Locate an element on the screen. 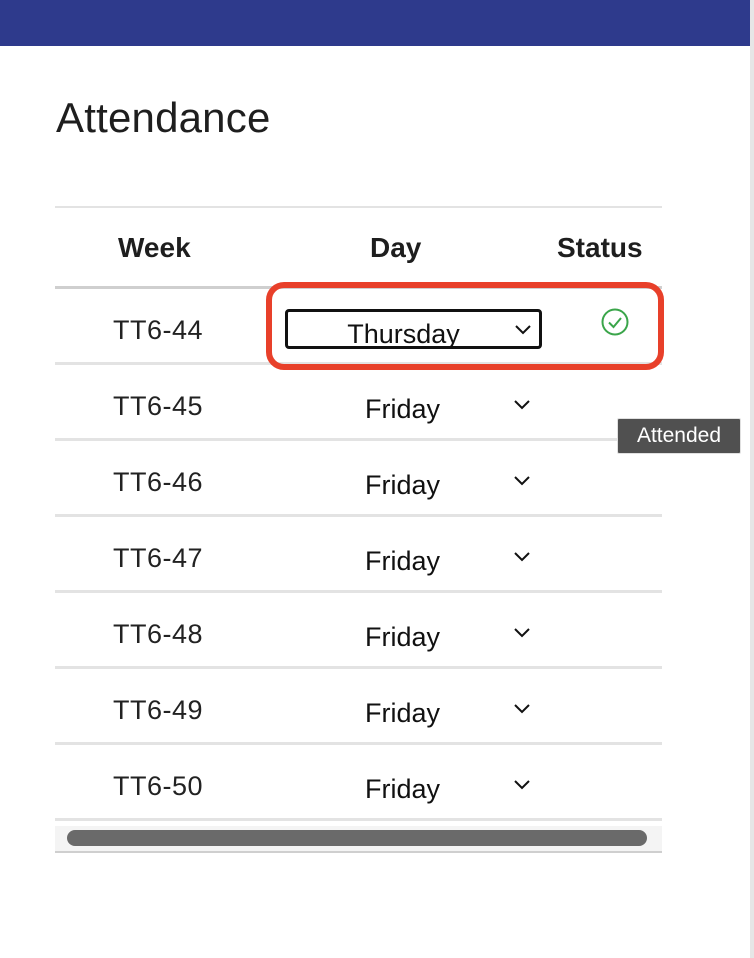  week-cell: TT6-44 is located at coordinates (158, 330).